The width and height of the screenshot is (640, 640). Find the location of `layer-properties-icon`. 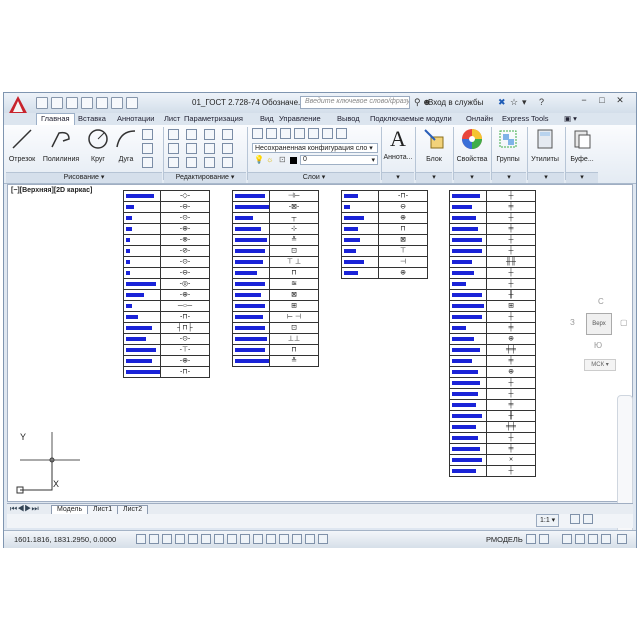

layer-properties-icon is located at coordinates (257, 133).